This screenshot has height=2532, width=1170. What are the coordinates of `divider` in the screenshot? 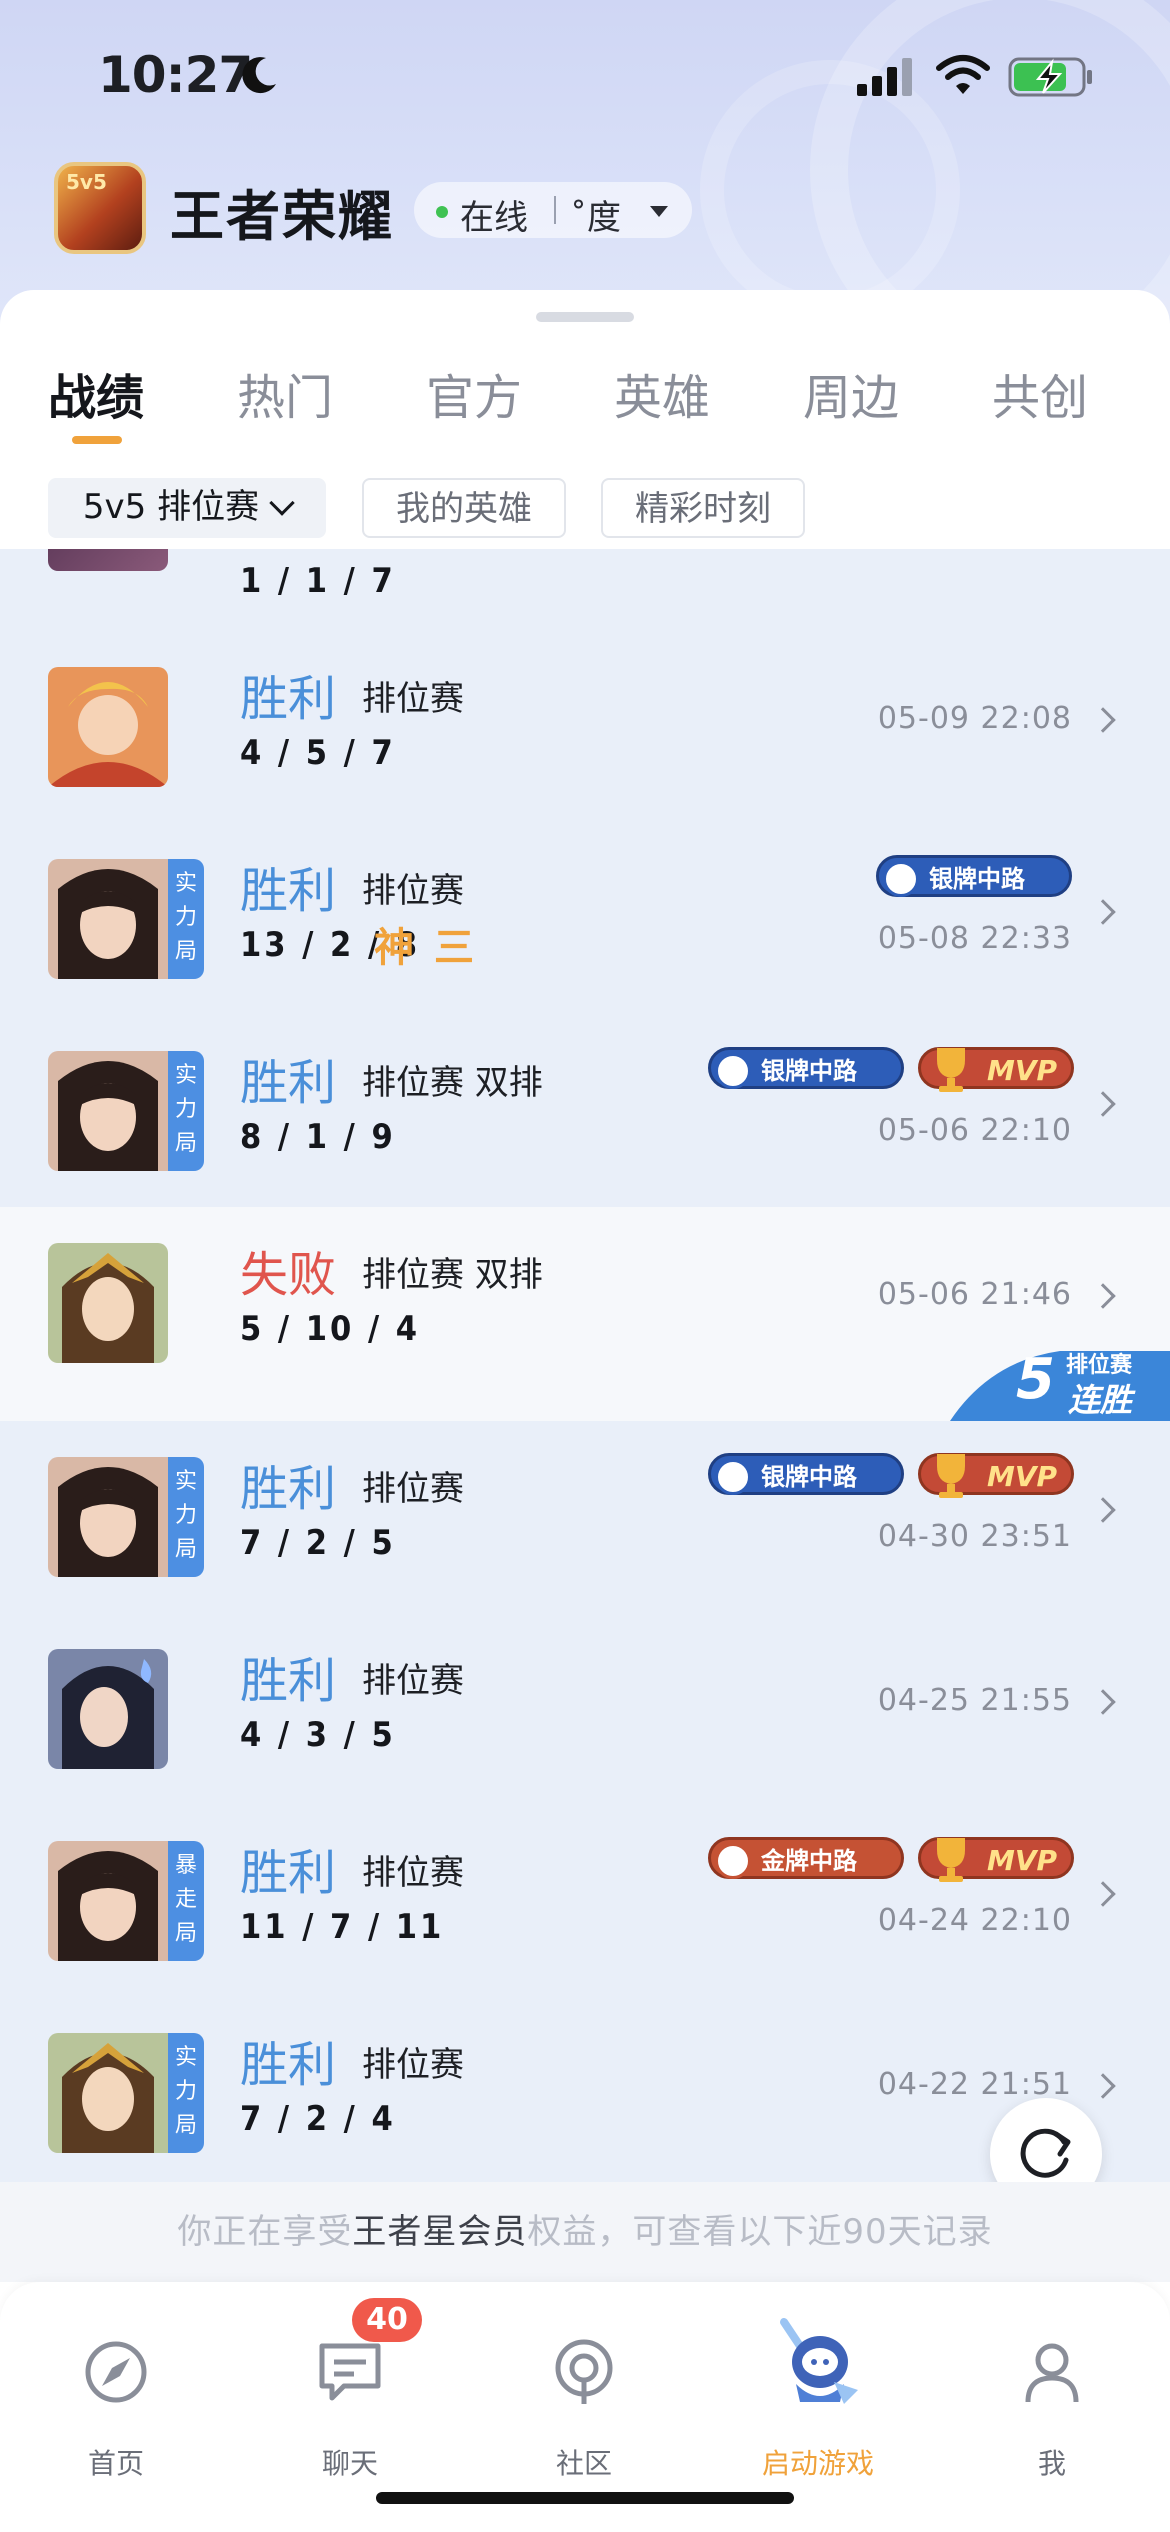 It's located at (555, 210).